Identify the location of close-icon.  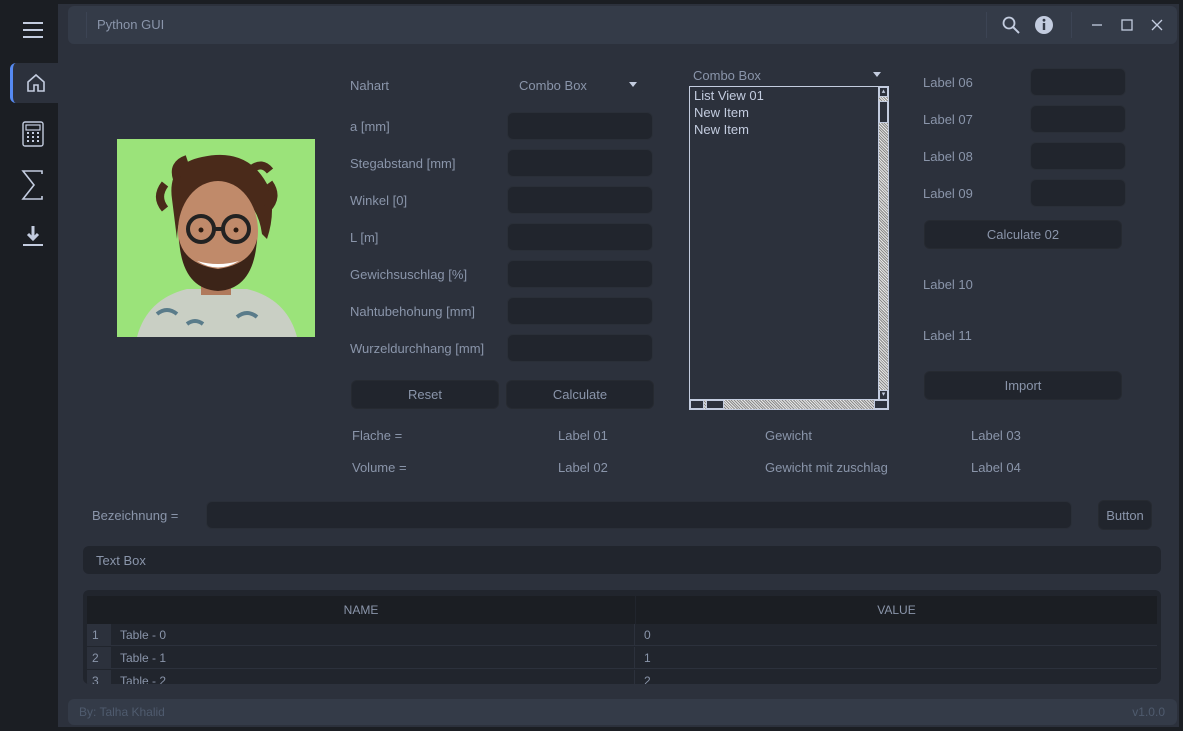
(1157, 25).